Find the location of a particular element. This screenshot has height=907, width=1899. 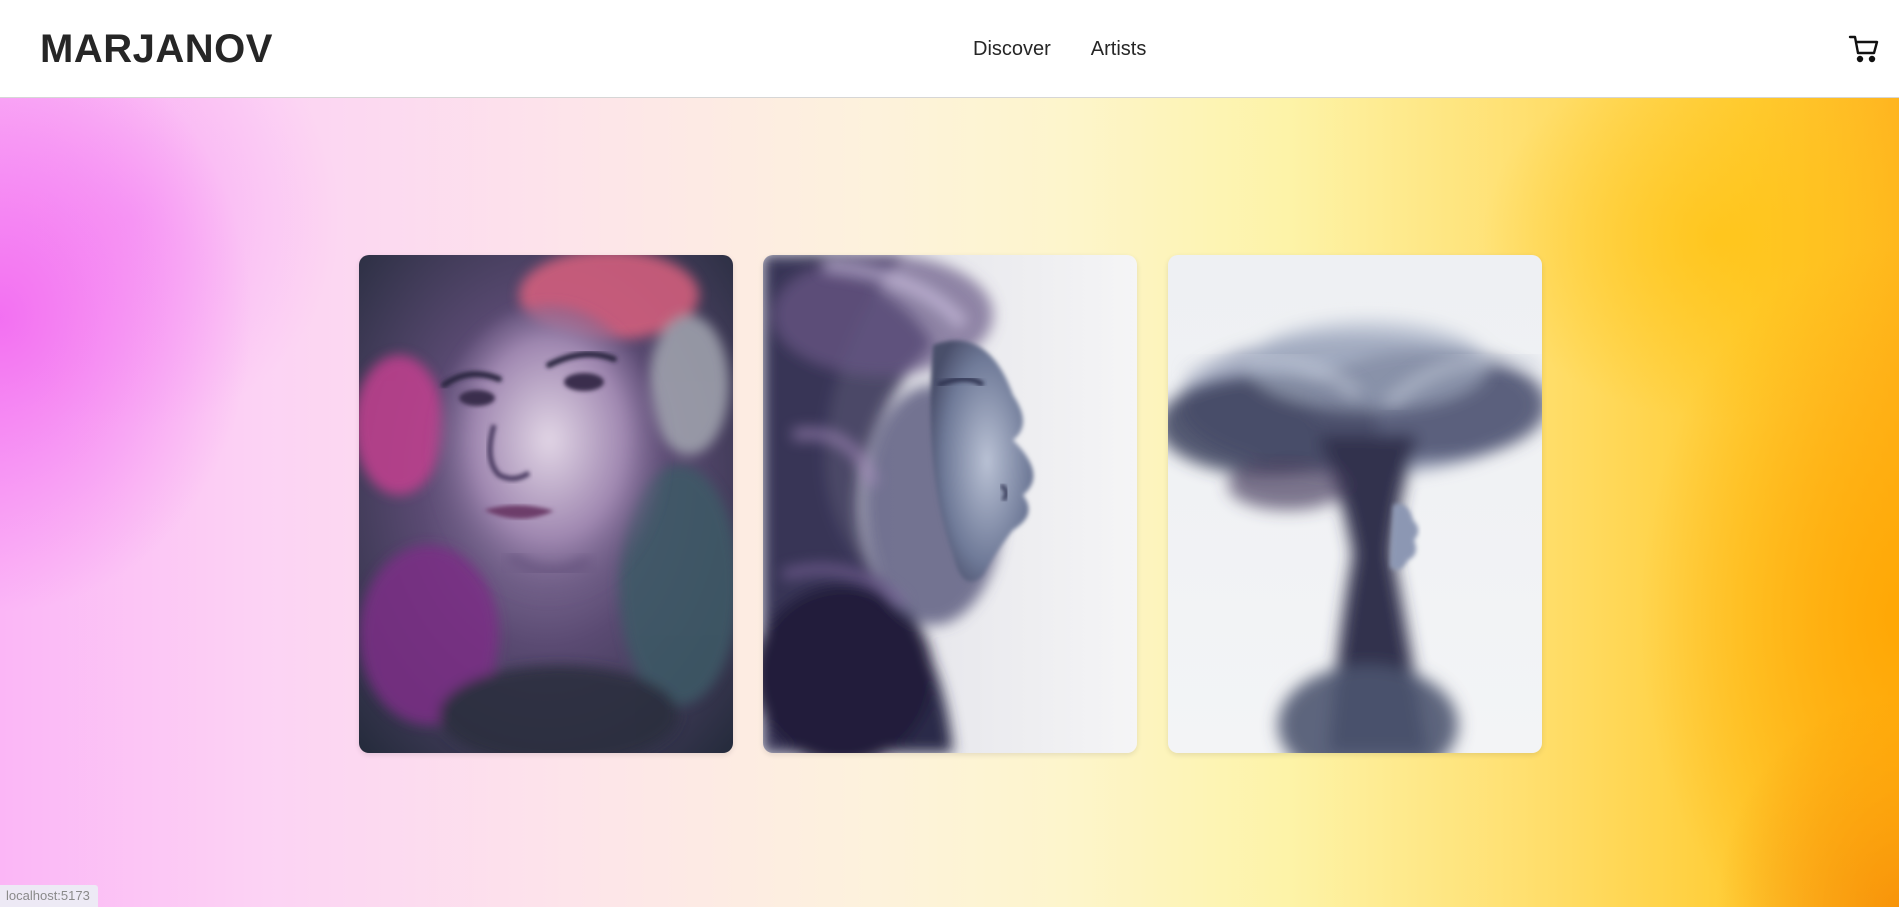

status-bar-url: localhost:5173 is located at coordinates (49, 896).